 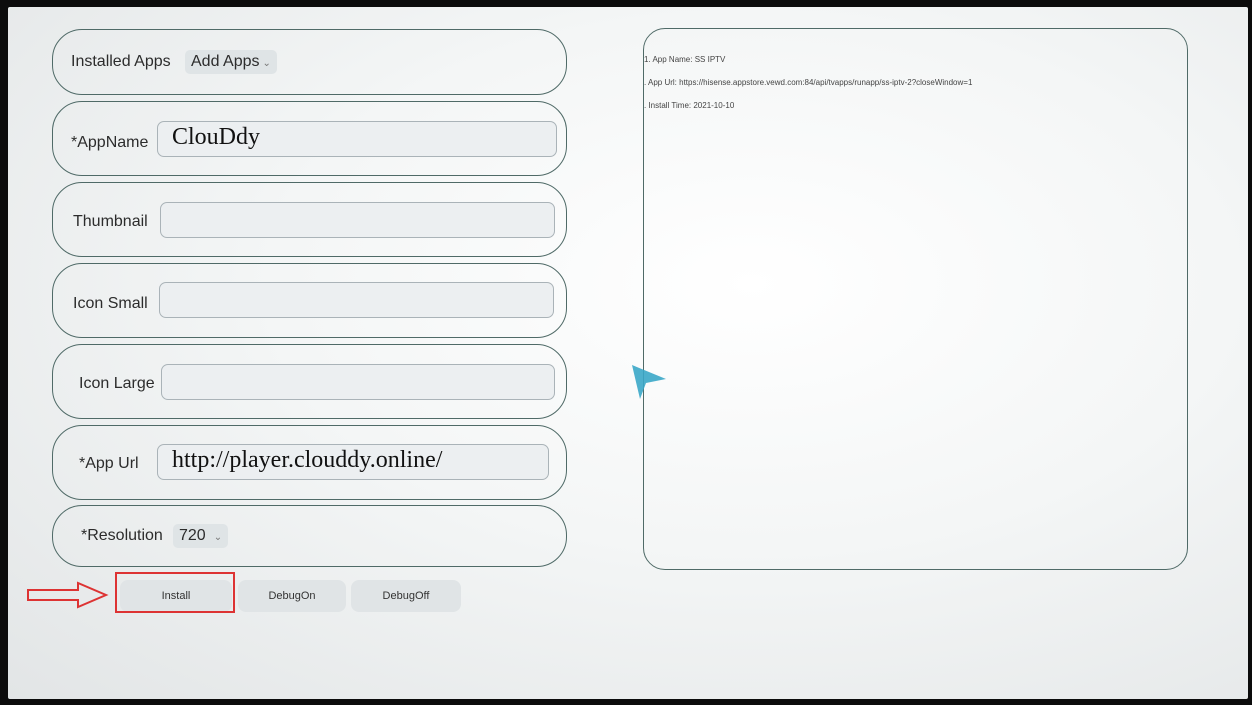 What do you see at coordinates (292, 596) in the screenshot?
I see `debug-on-button: DebugOn` at bounding box center [292, 596].